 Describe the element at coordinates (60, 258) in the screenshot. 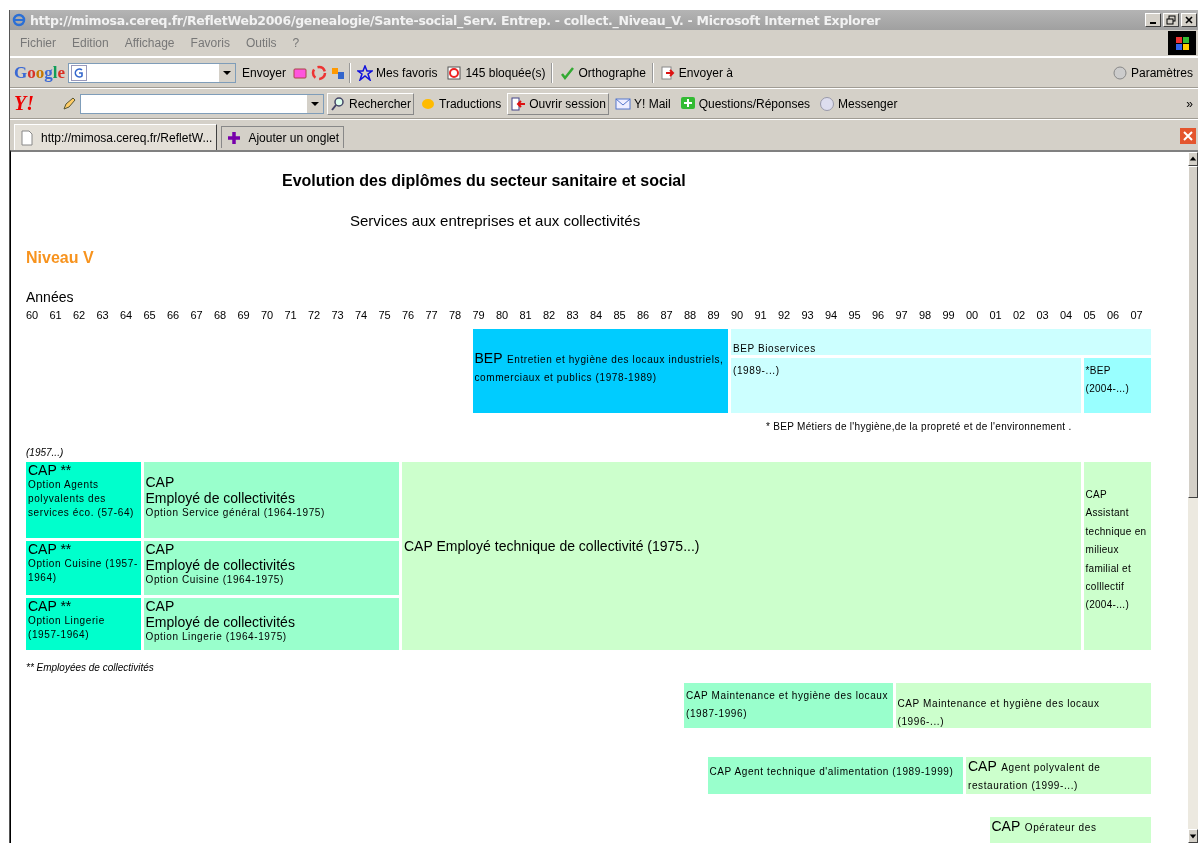

I see `level-heading: Niveau V` at that location.